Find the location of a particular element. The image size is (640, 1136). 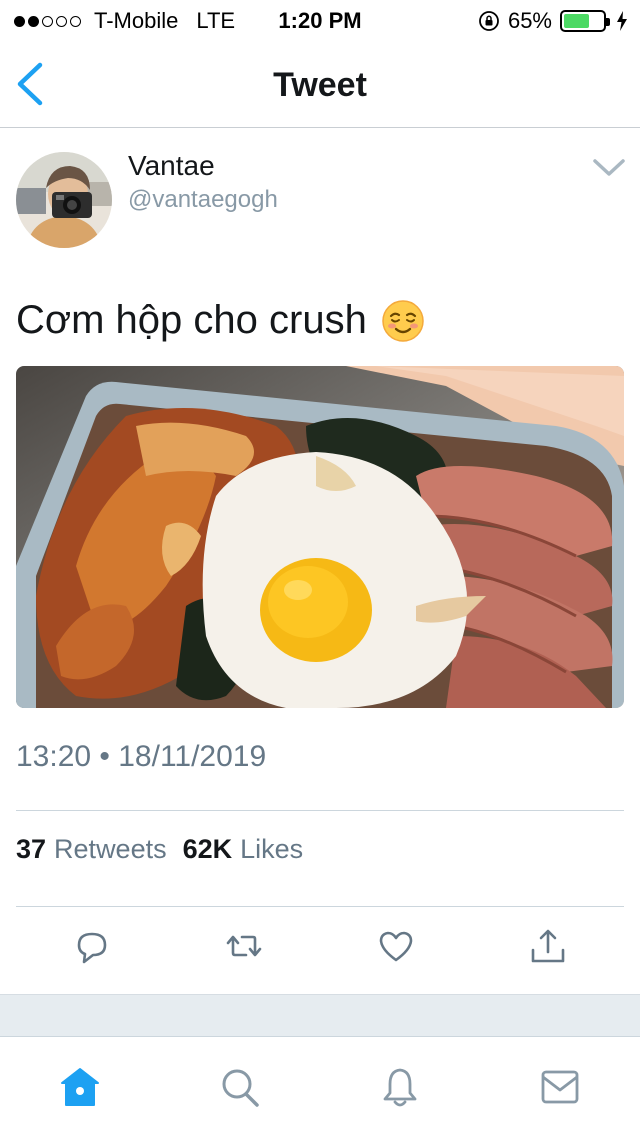

status-bar: T-Mobile LTE 1:20 PM 65% is located at coordinates (320, 20).